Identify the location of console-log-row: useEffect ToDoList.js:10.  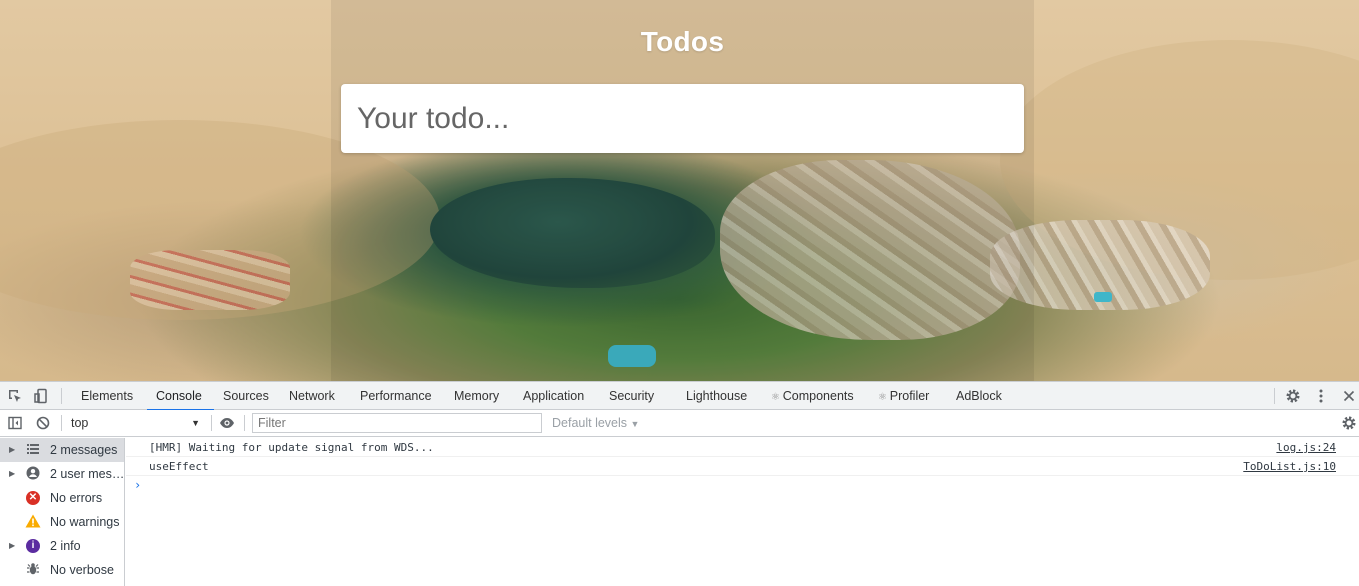
(742, 466).